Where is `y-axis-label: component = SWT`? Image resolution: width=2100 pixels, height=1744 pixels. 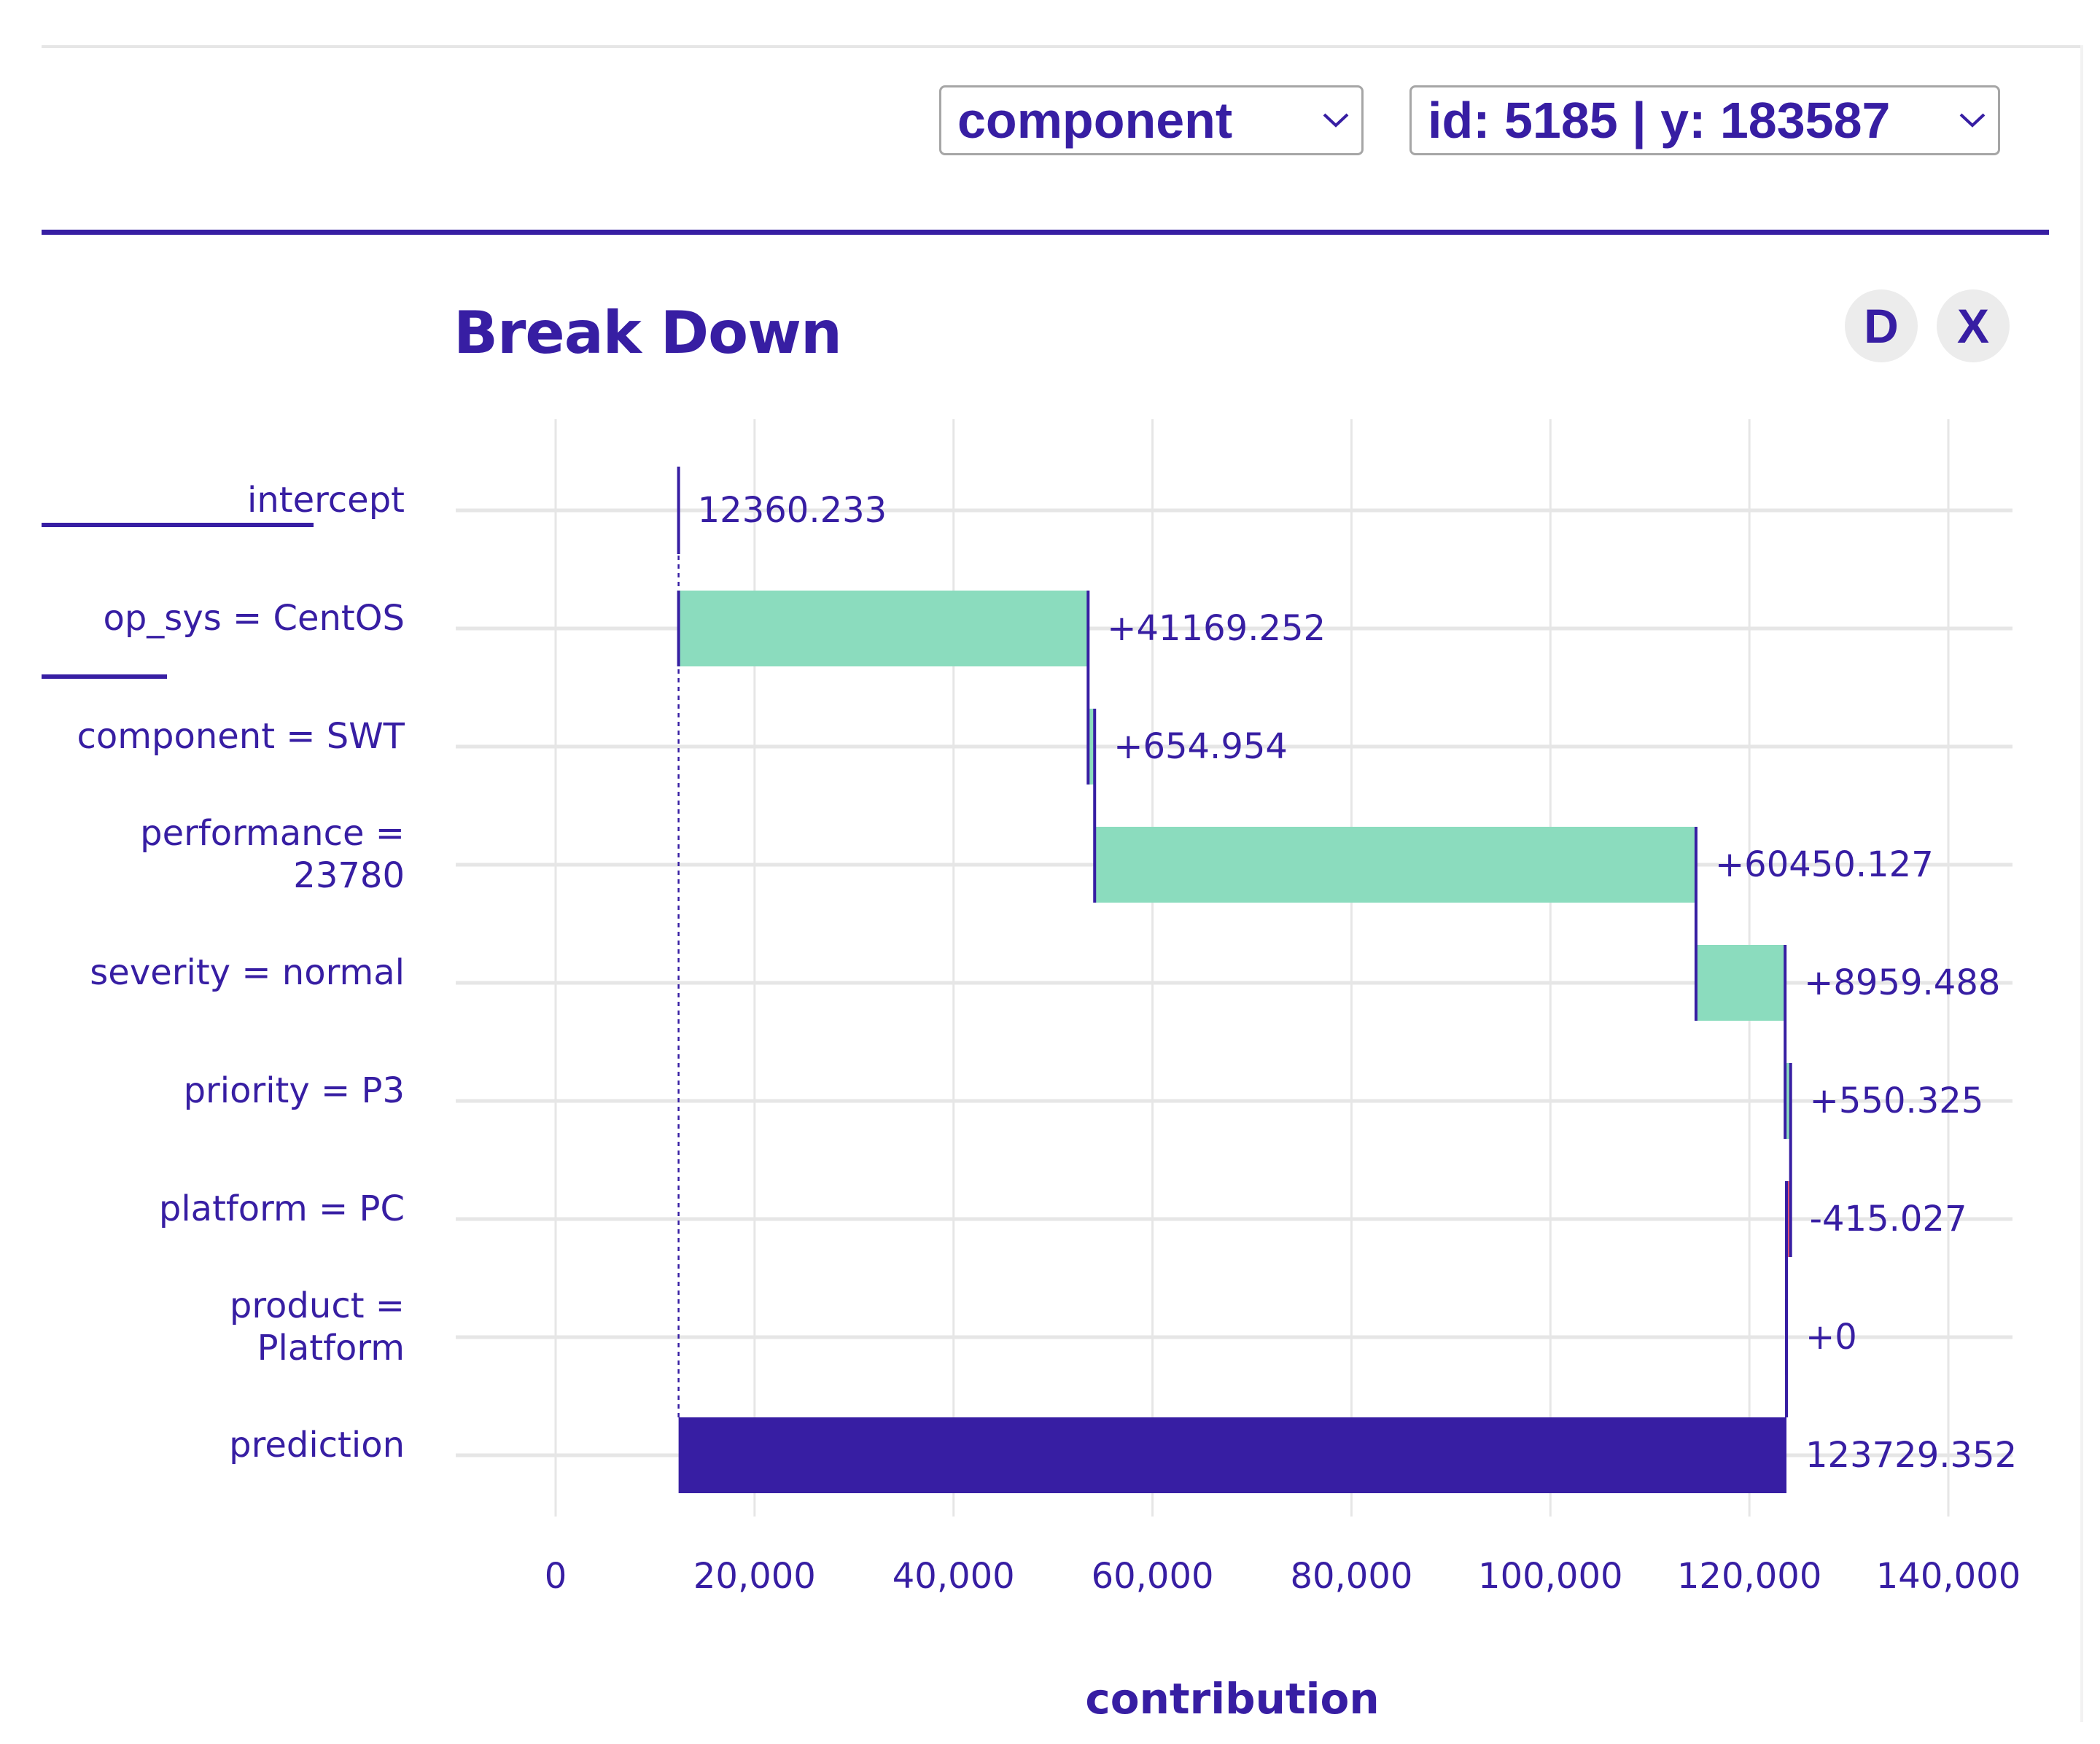
y-axis-label: component = SWT is located at coordinates (241, 736).